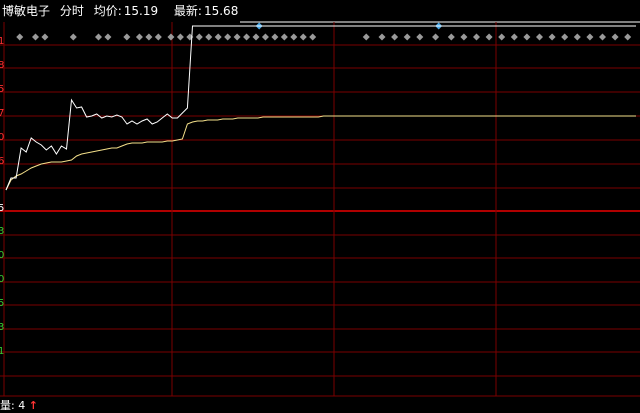  Describe the element at coordinates (2, 114) in the screenshot. I see `y-axis-tick: 7` at that location.